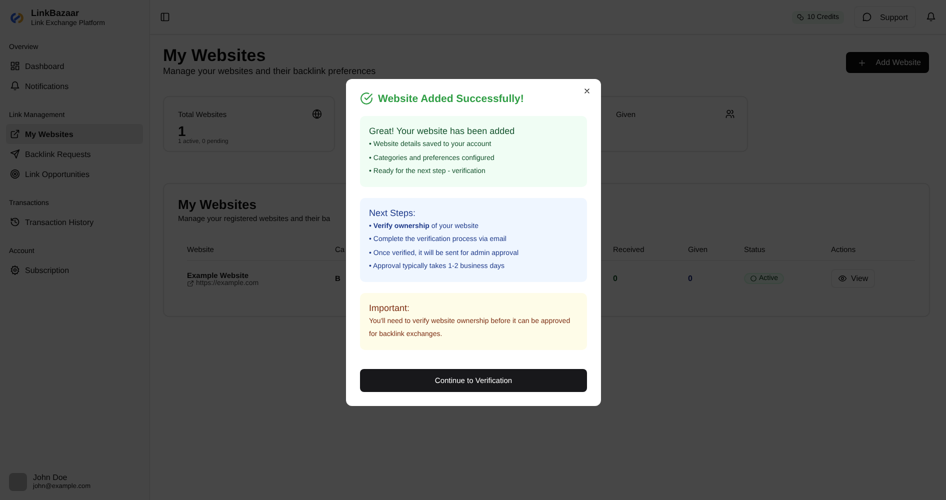  I want to click on panel-heading: Next Steps:, so click(393, 212).